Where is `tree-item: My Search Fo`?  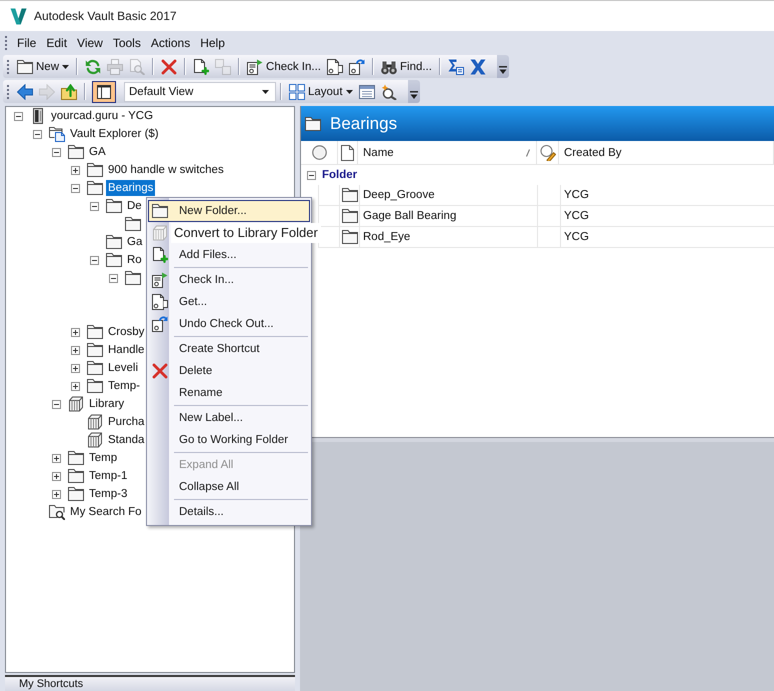 tree-item: My Search Fo is located at coordinates (106, 512).